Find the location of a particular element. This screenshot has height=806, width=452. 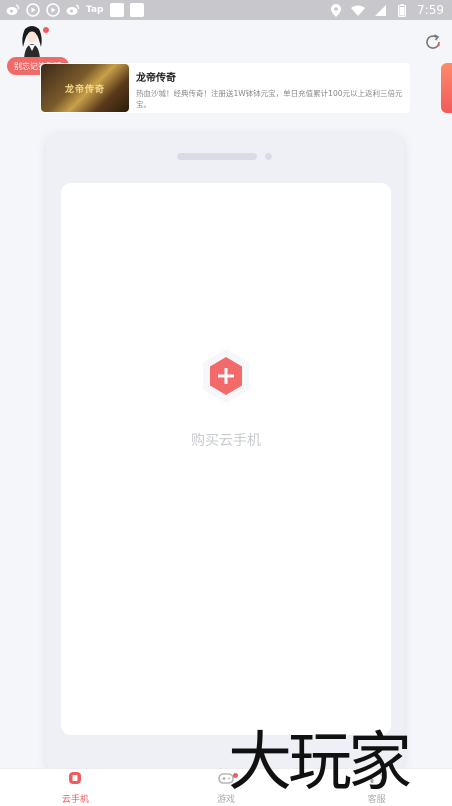

buy-cloud-phone-label: 购买云手机 is located at coordinates (226, 440).